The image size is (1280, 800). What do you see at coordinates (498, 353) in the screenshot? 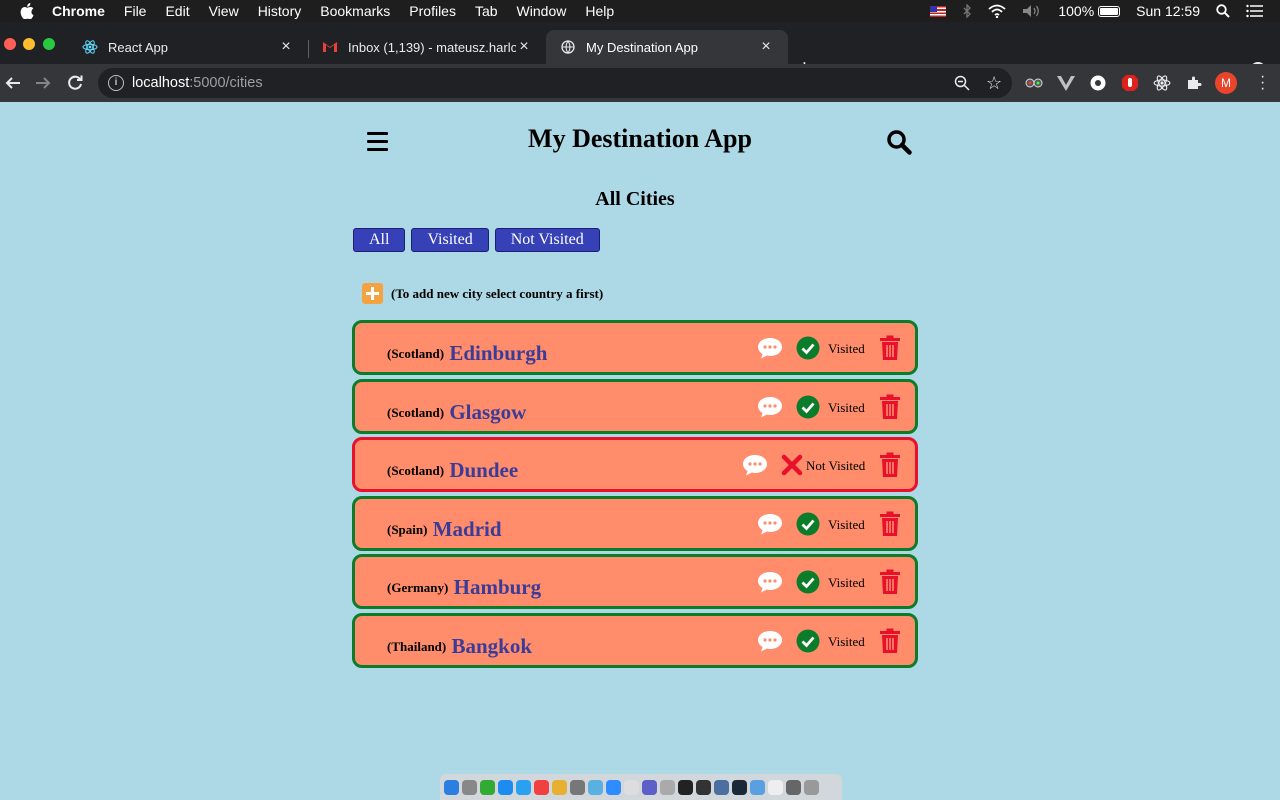
I see `city-name: Edinburgh` at bounding box center [498, 353].